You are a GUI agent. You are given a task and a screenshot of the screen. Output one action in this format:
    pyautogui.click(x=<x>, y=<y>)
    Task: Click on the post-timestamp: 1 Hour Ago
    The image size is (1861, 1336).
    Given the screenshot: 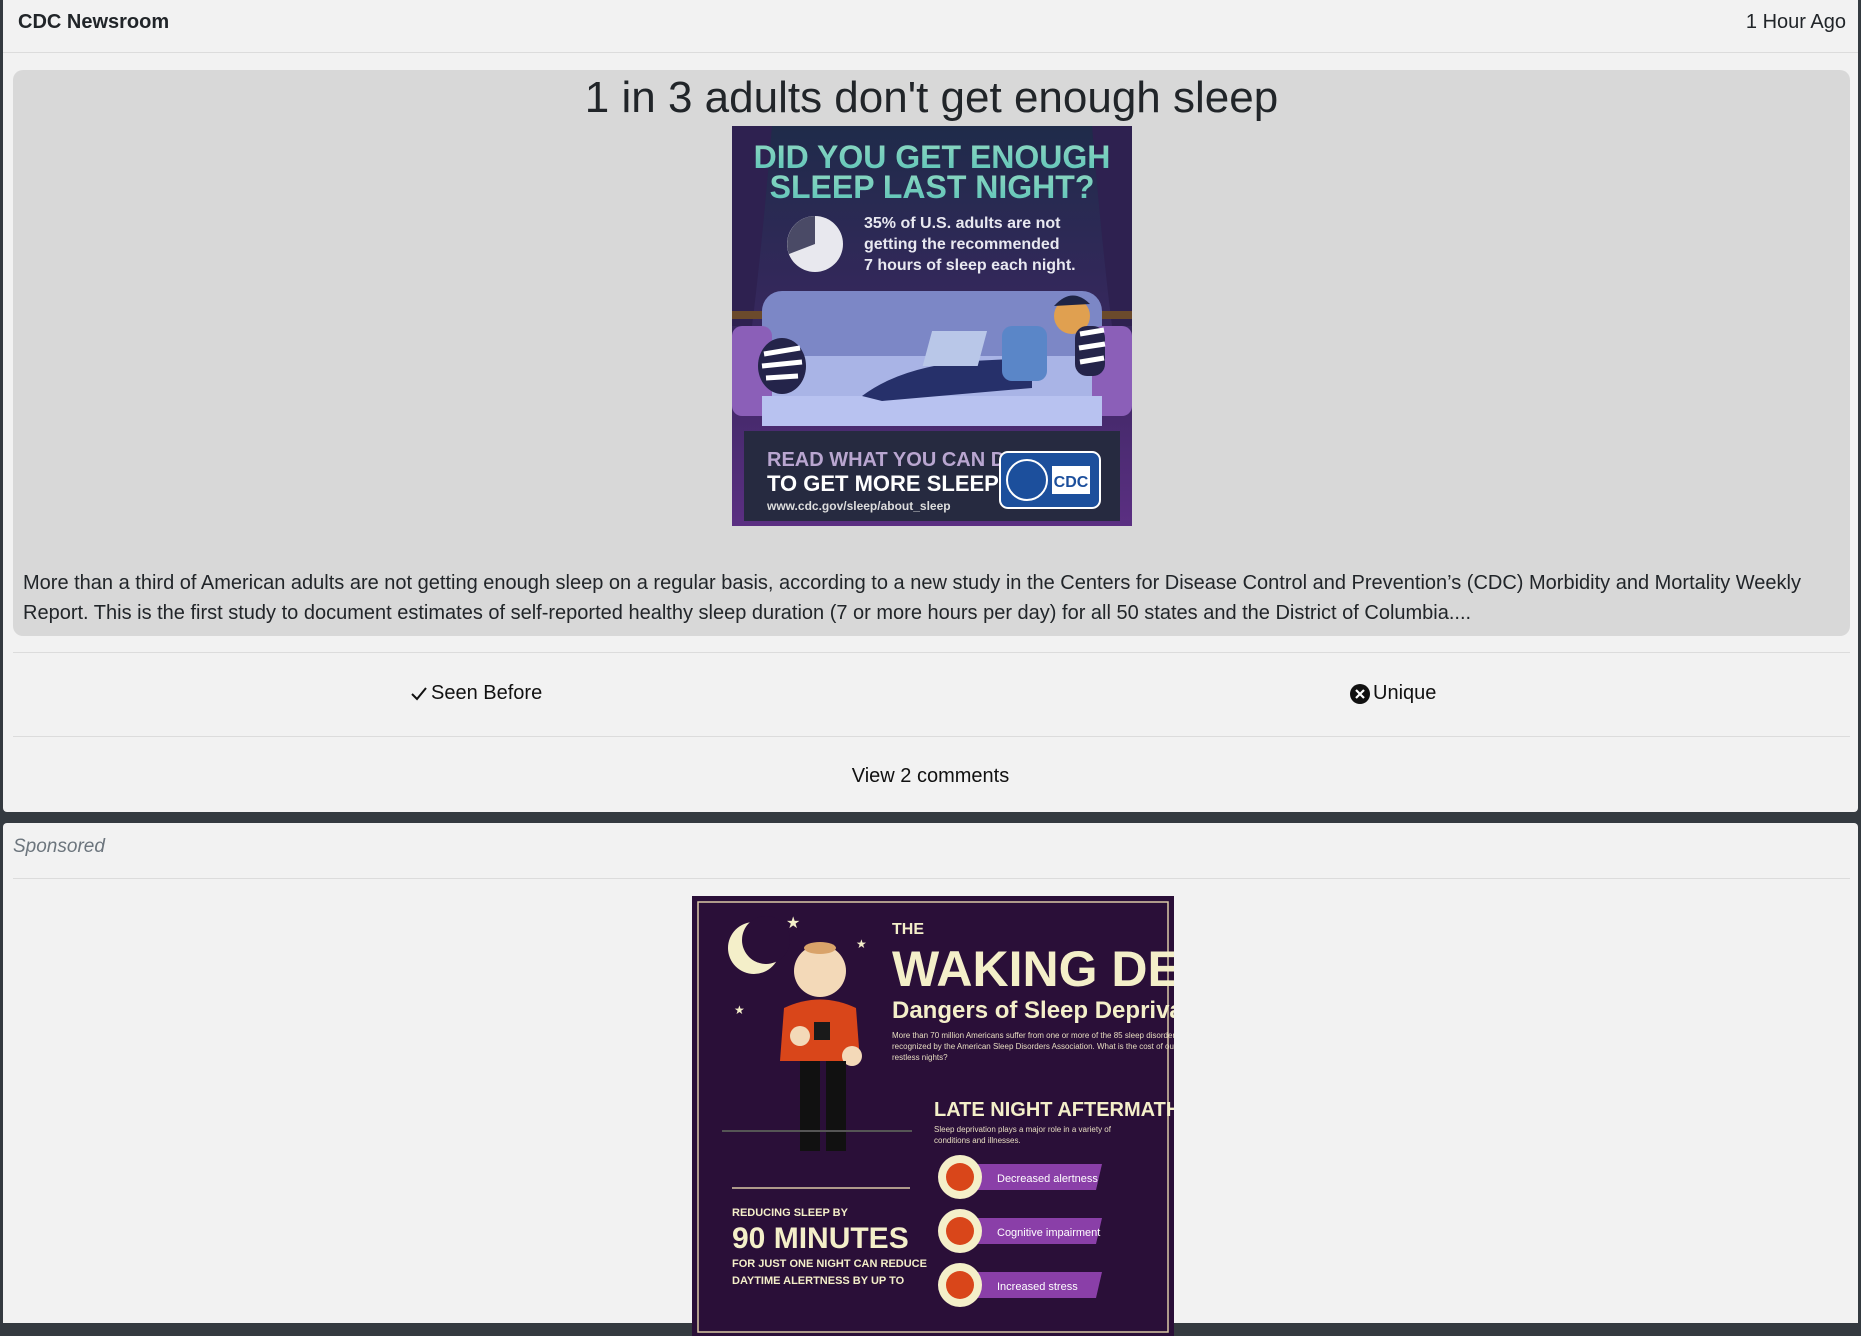 What is the action you would take?
    pyautogui.click(x=1795, y=22)
    